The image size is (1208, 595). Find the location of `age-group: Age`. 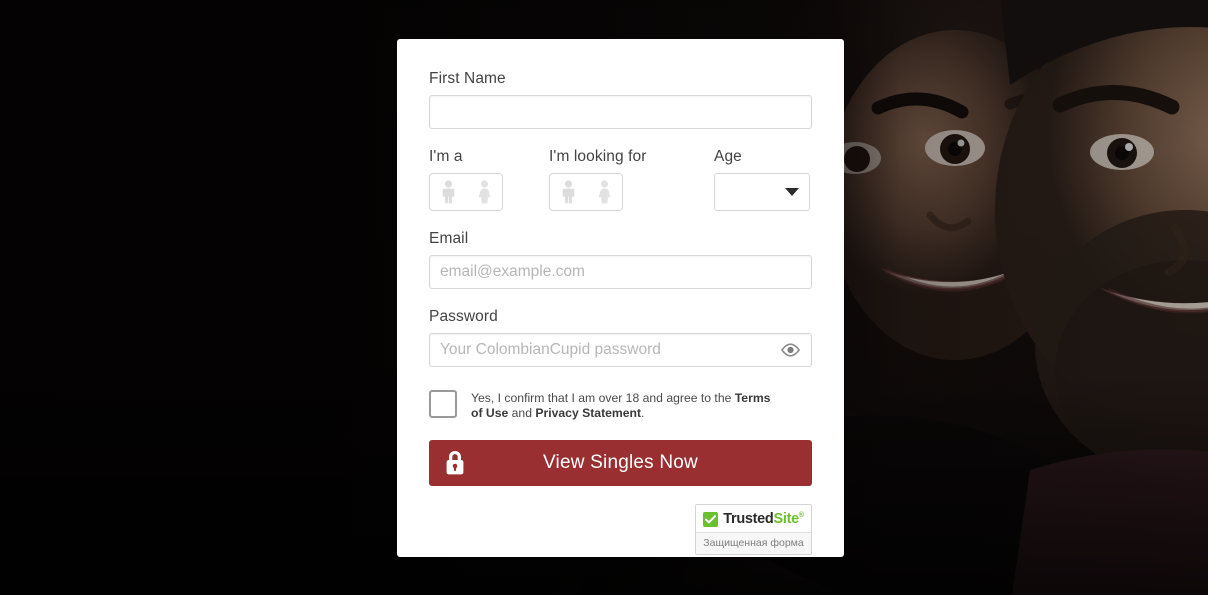

age-group: Age is located at coordinates (763, 179).